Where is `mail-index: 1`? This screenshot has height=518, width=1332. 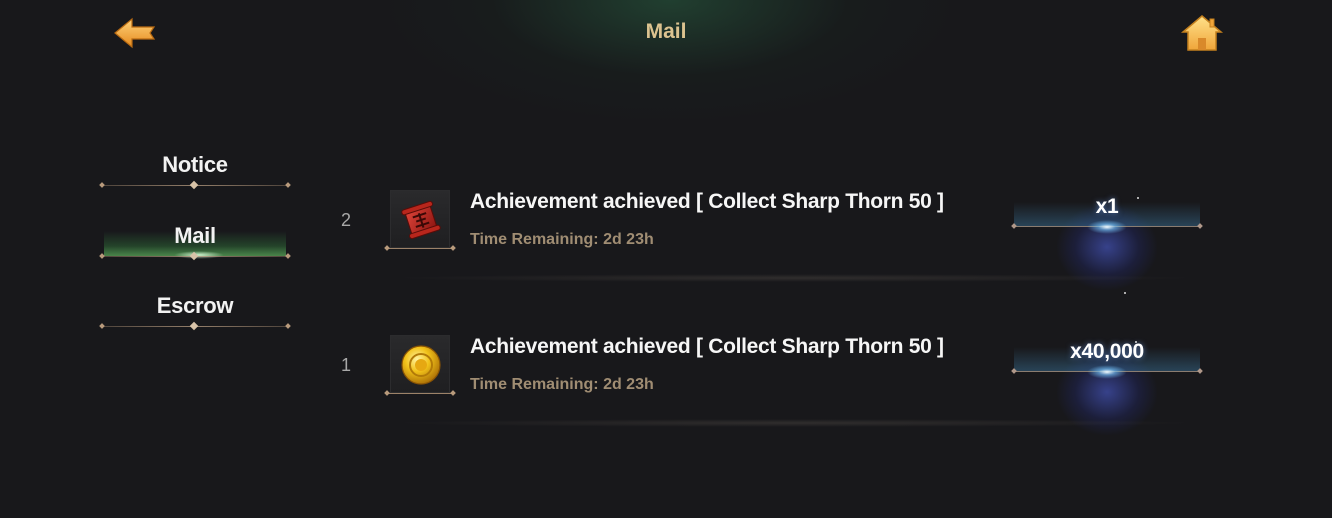
mail-index: 1 is located at coordinates (345, 365).